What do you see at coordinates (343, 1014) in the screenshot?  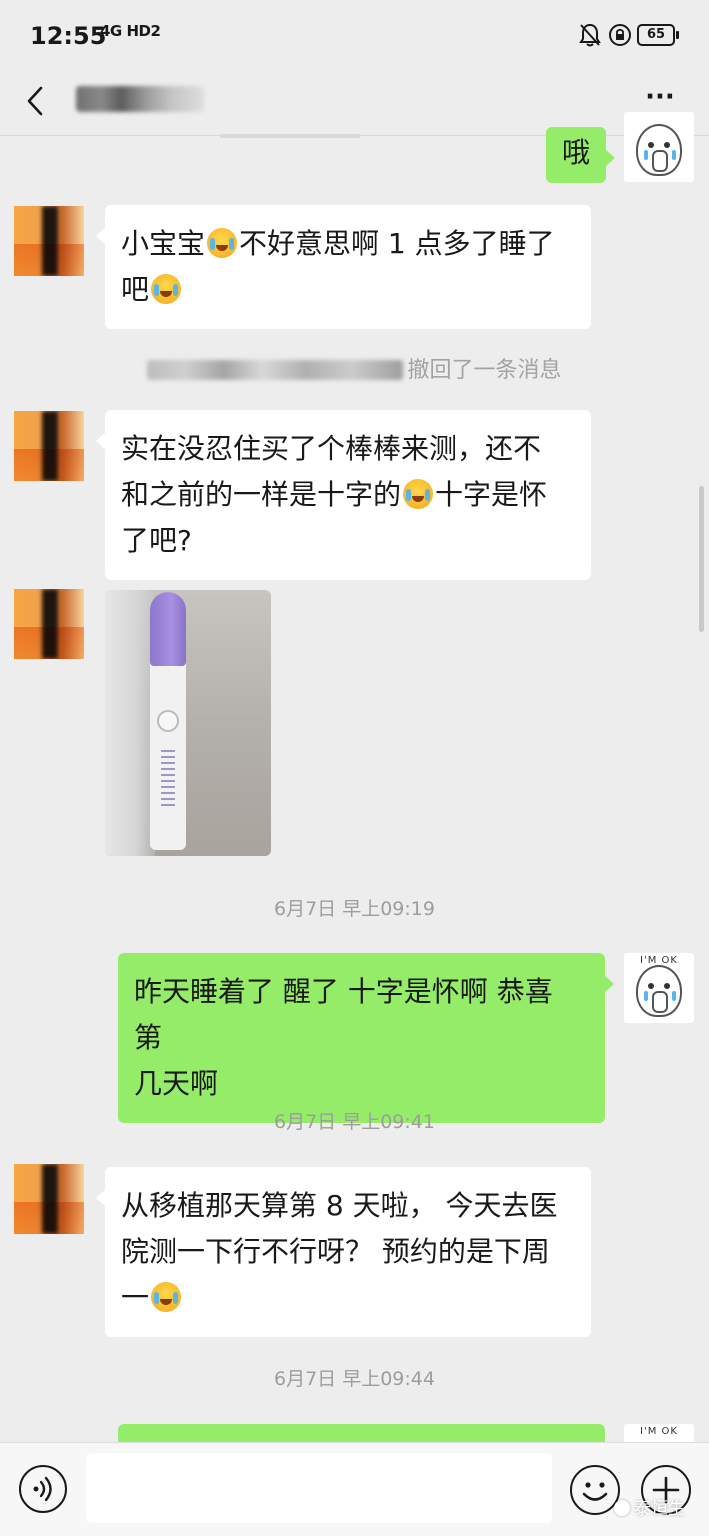 I see `message-text: 昨天睡着了 醒了 十字是怀啊 恭喜 第` at bounding box center [343, 1014].